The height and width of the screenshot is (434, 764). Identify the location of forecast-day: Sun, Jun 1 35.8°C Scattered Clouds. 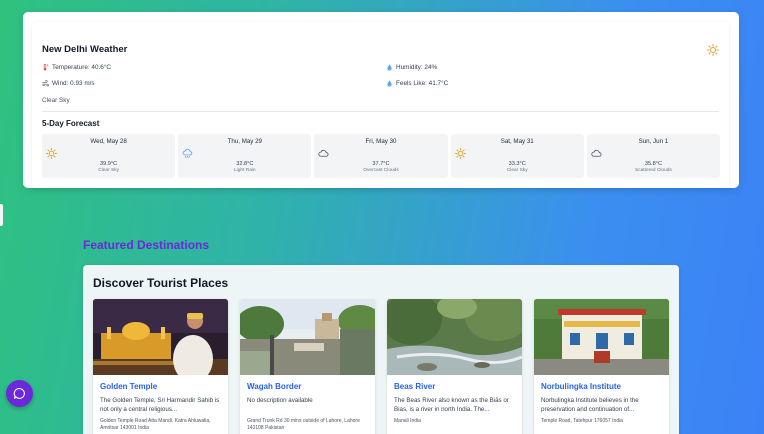
(653, 156).